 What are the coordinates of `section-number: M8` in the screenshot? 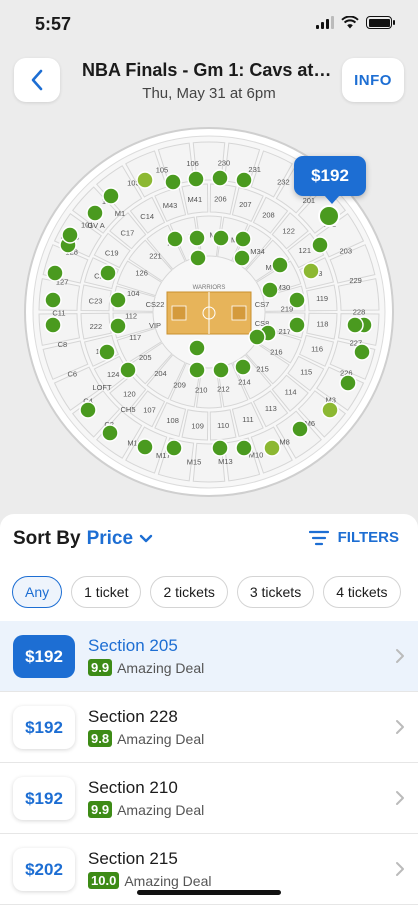 It's located at (284, 442).